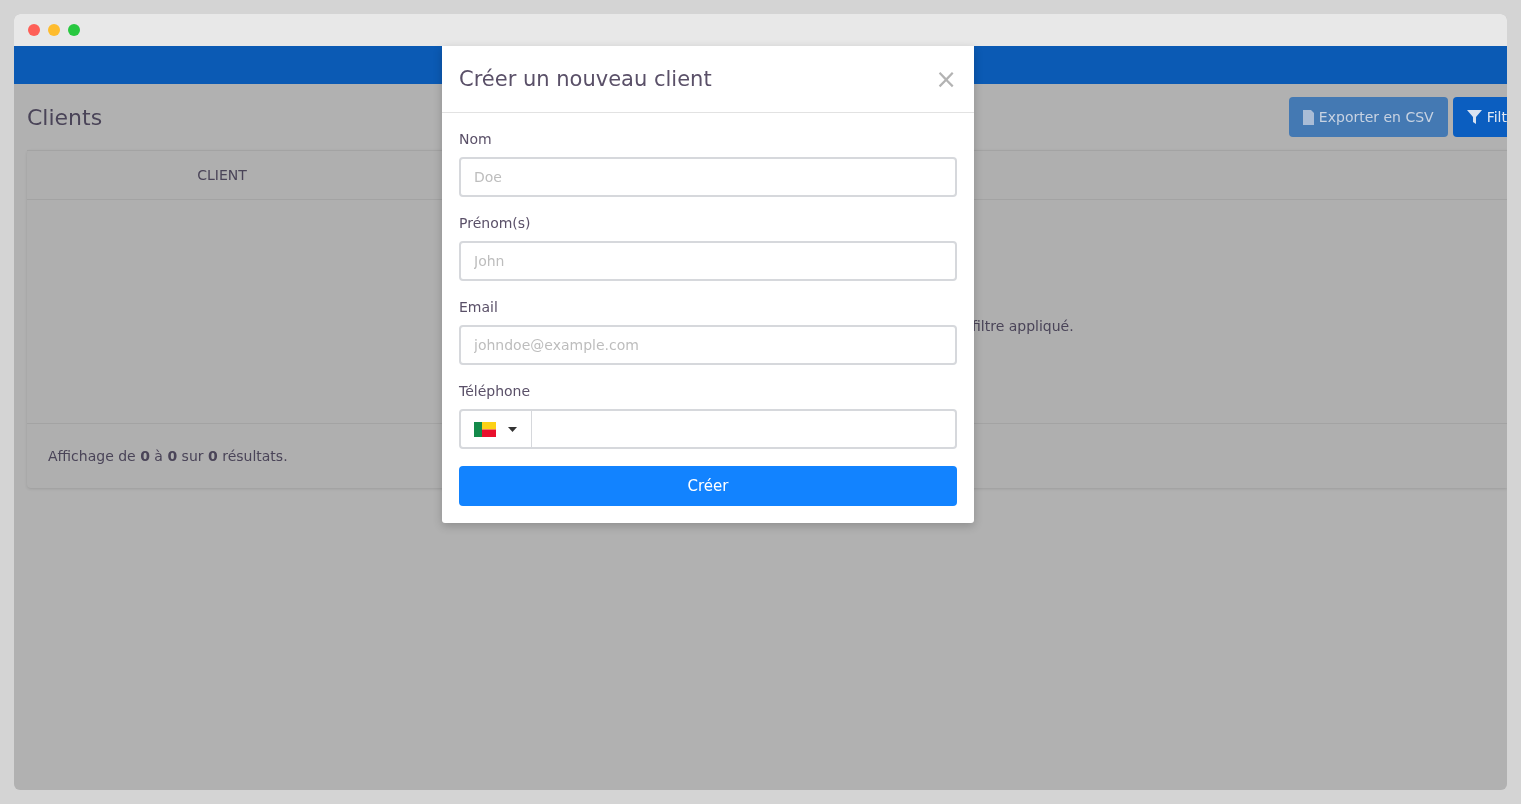 The image size is (1521, 804). I want to click on filter-button: Filt, so click(1479, 117).